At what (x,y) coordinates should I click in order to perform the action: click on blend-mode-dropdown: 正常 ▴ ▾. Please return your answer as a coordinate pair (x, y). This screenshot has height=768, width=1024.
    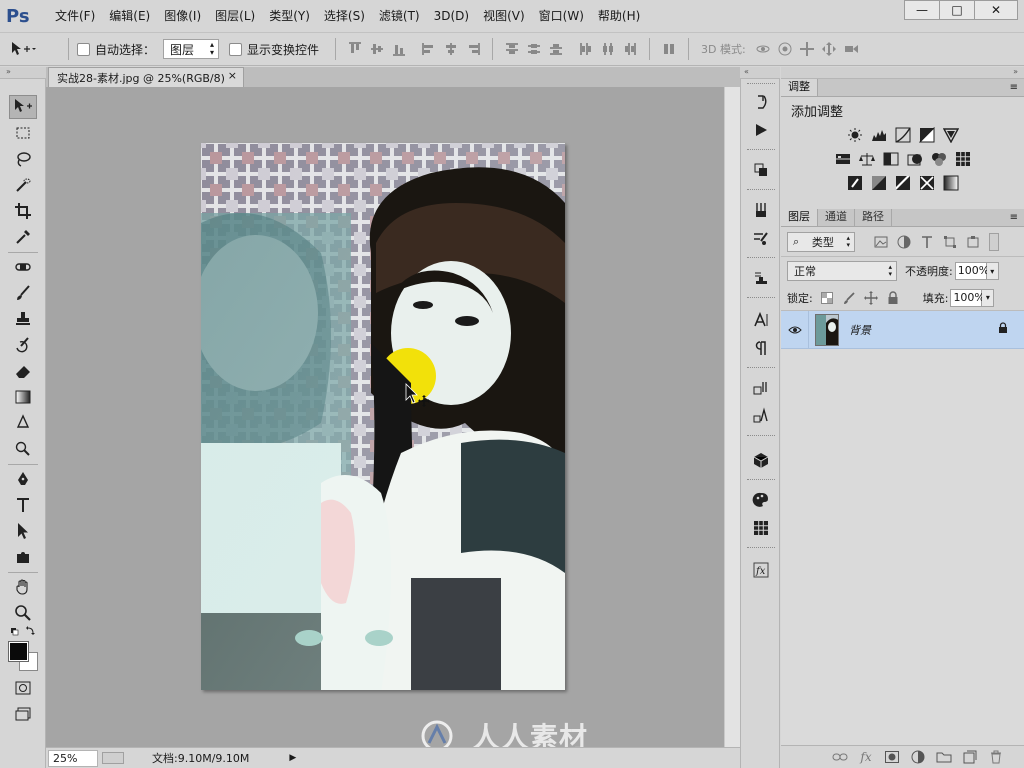
    Looking at the image, I should click on (842, 271).